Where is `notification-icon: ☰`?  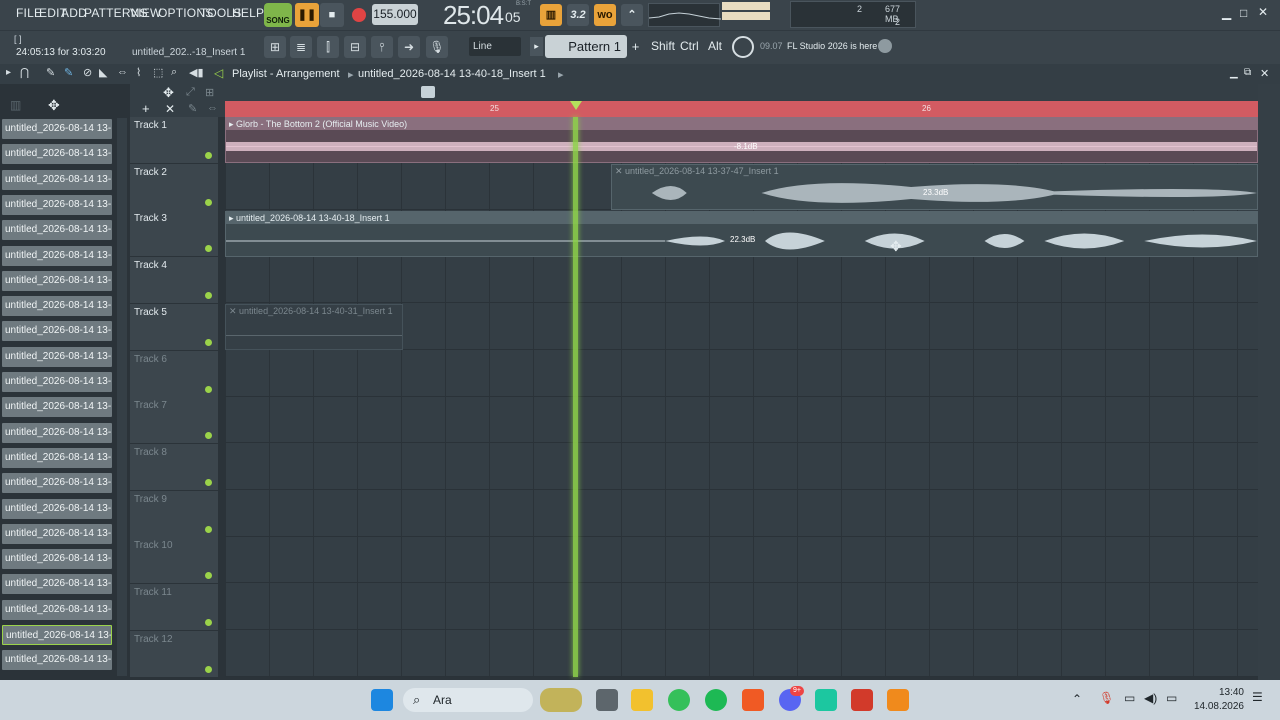 notification-icon: ☰ is located at coordinates (1257, 697).